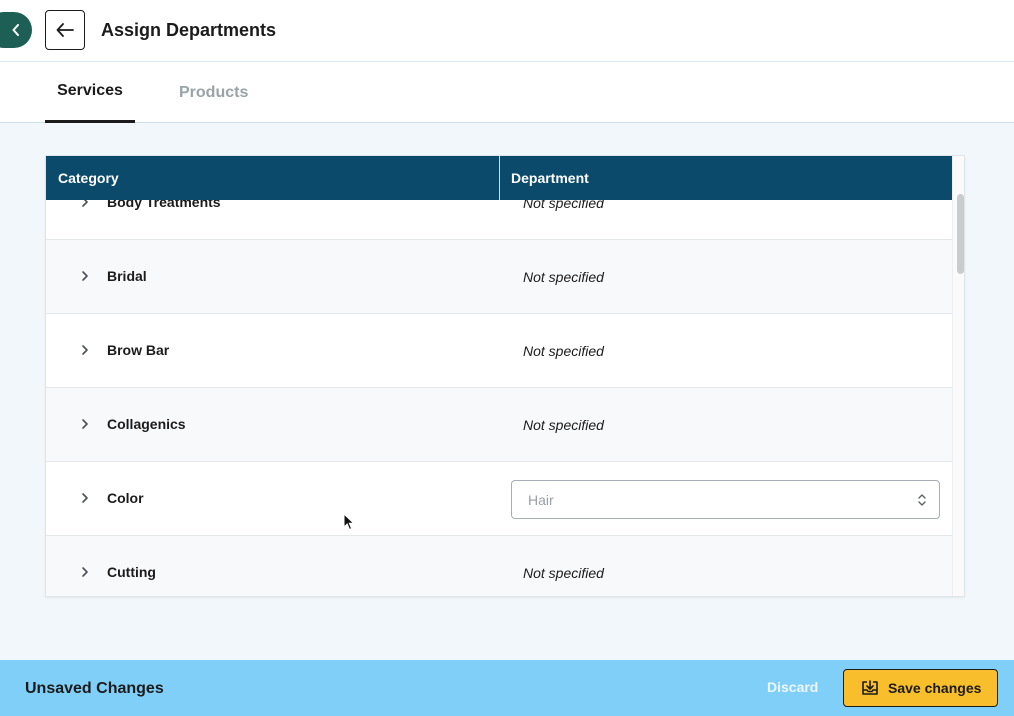 The width and height of the screenshot is (1014, 716). Describe the element at coordinates (499, 499) in the screenshot. I see `table-row: Color Hair` at that location.